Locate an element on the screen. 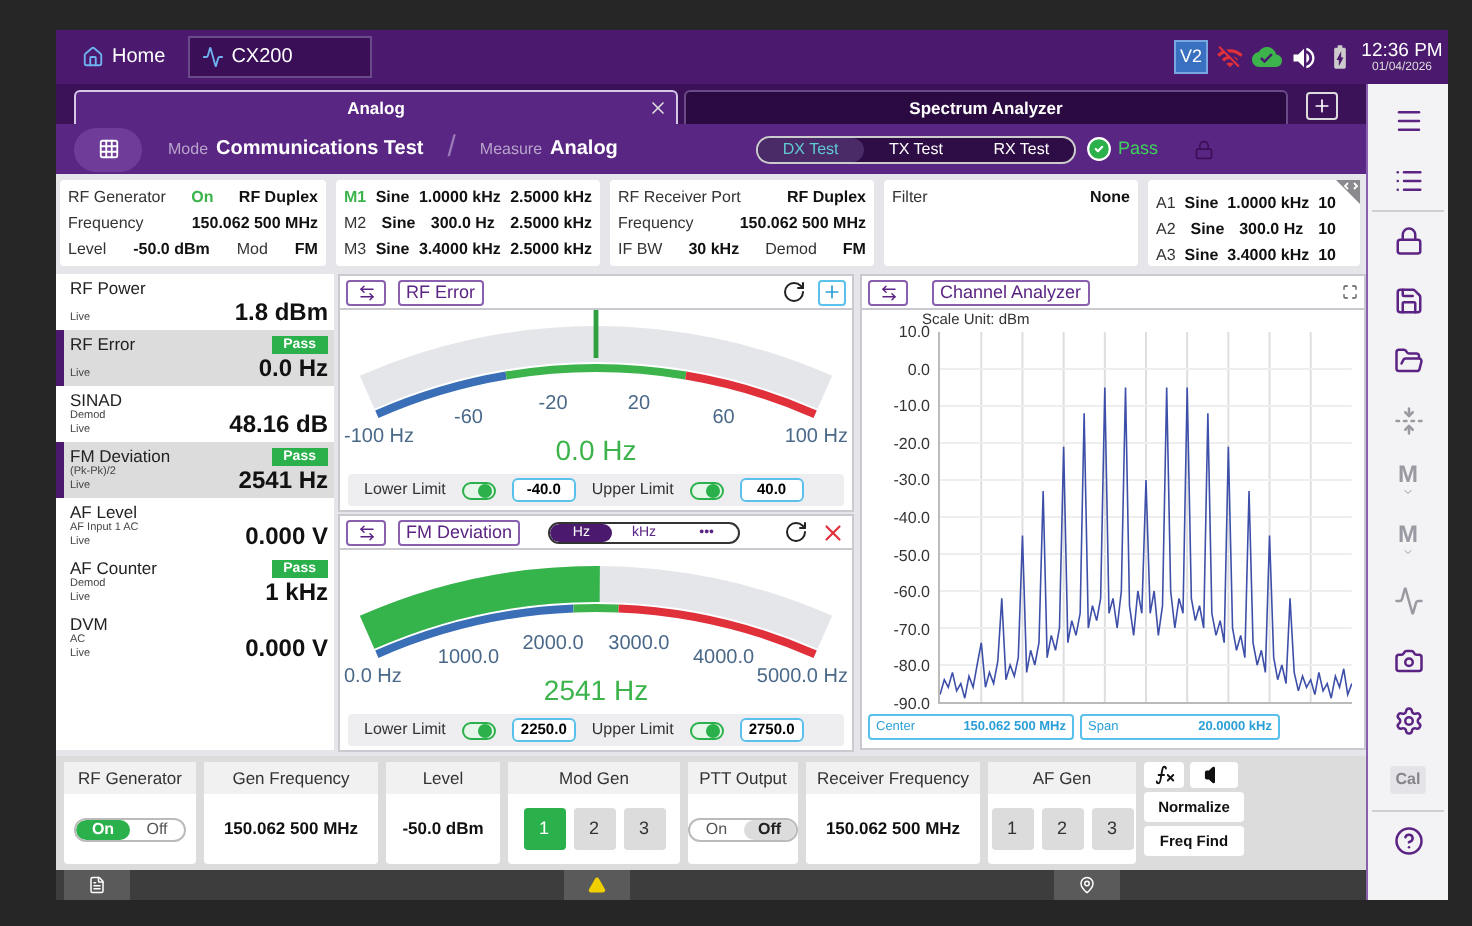 This screenshot has width=1472, height=926. control-value: -50.0 dBm is located at coordinates (443, 829).